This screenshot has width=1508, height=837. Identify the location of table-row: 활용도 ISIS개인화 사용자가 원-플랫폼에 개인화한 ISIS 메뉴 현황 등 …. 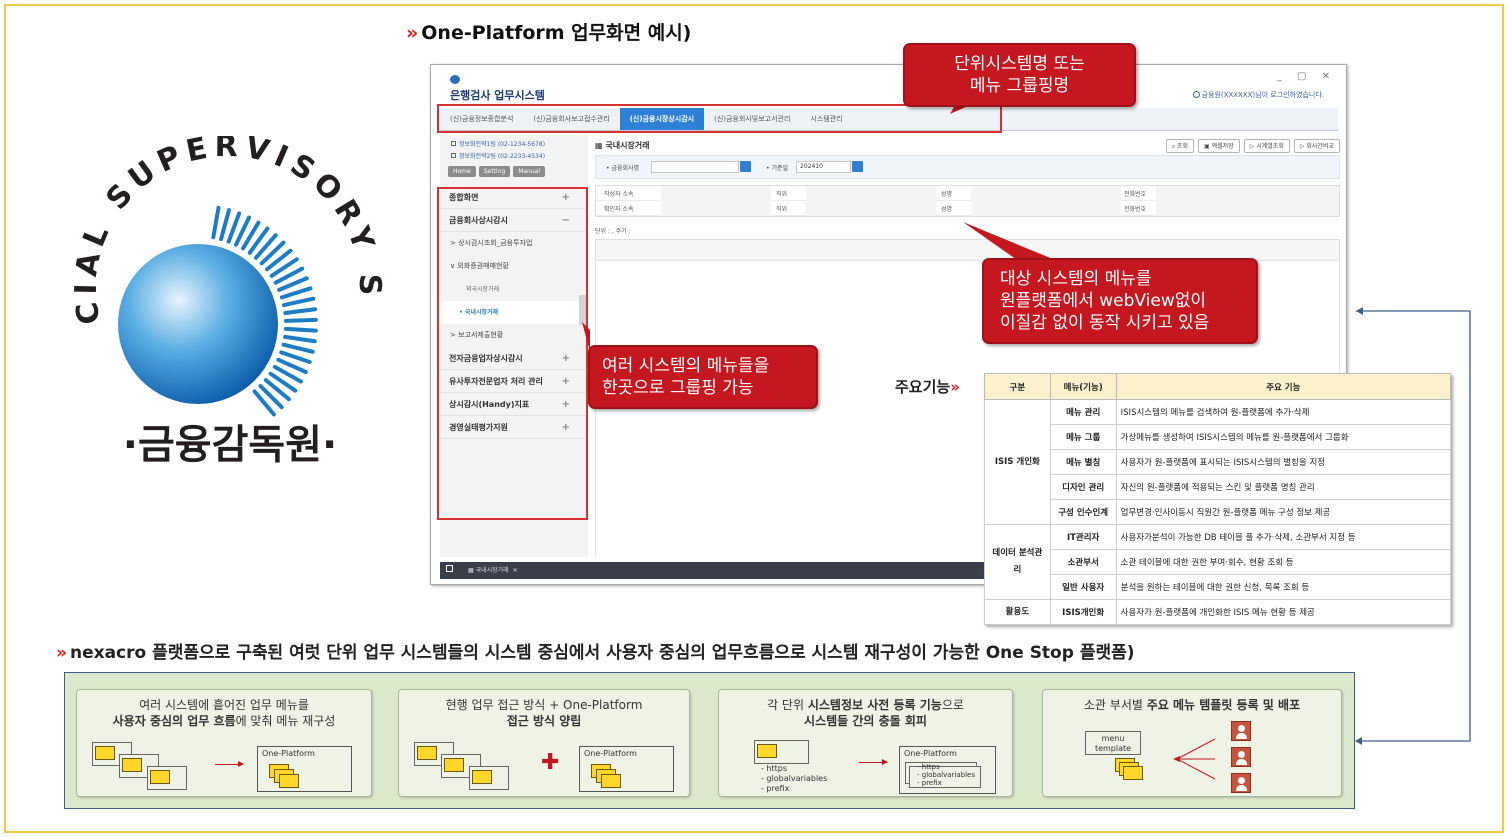
(1218, 612).